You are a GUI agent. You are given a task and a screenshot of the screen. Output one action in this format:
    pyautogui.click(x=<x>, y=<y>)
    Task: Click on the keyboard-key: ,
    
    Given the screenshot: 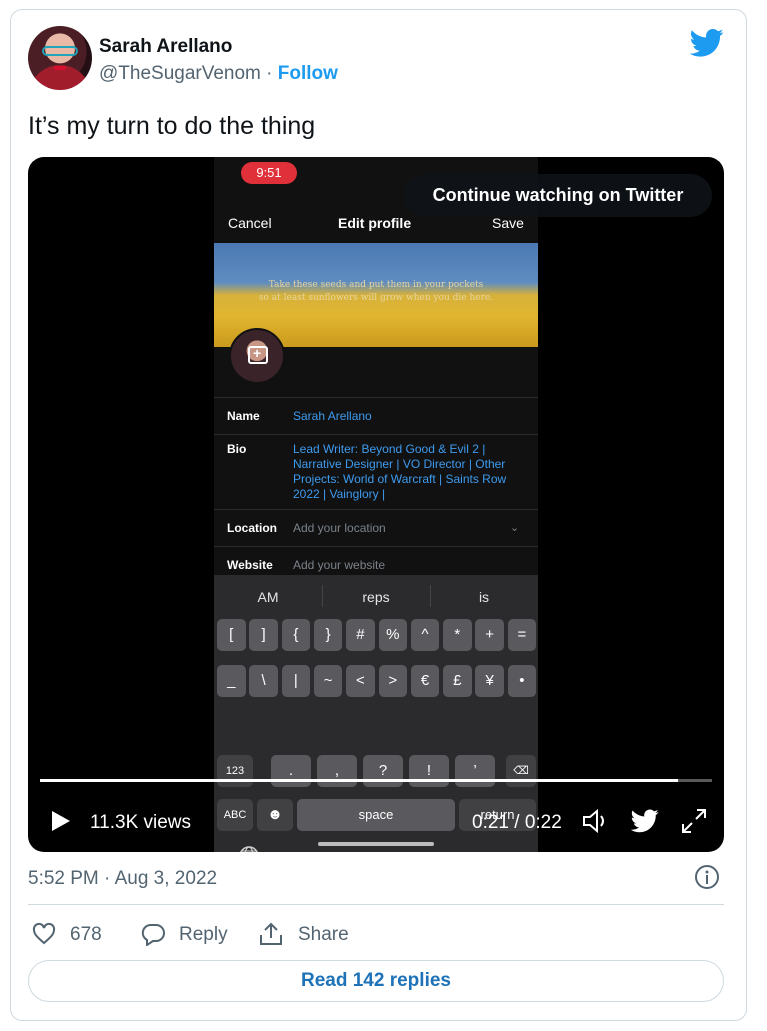 What is the action you would take?
    pyautogui.click(x=337, y=771)
    